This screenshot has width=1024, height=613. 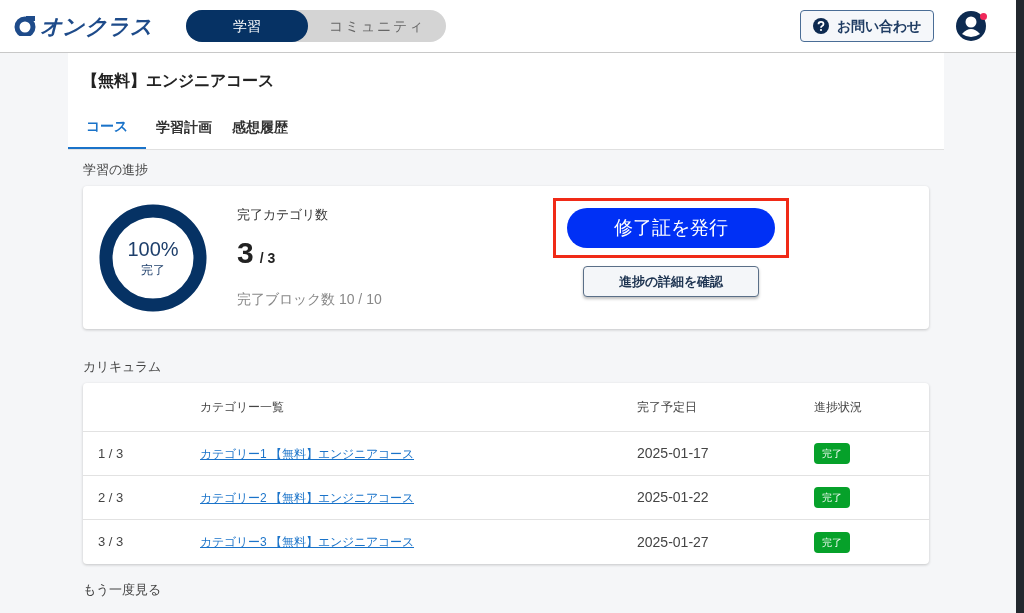 What do you see at coordinates (242, 407) in the screenshot?
I see `column-header: カテゴリー一覧` at bounding box center [242, 407].